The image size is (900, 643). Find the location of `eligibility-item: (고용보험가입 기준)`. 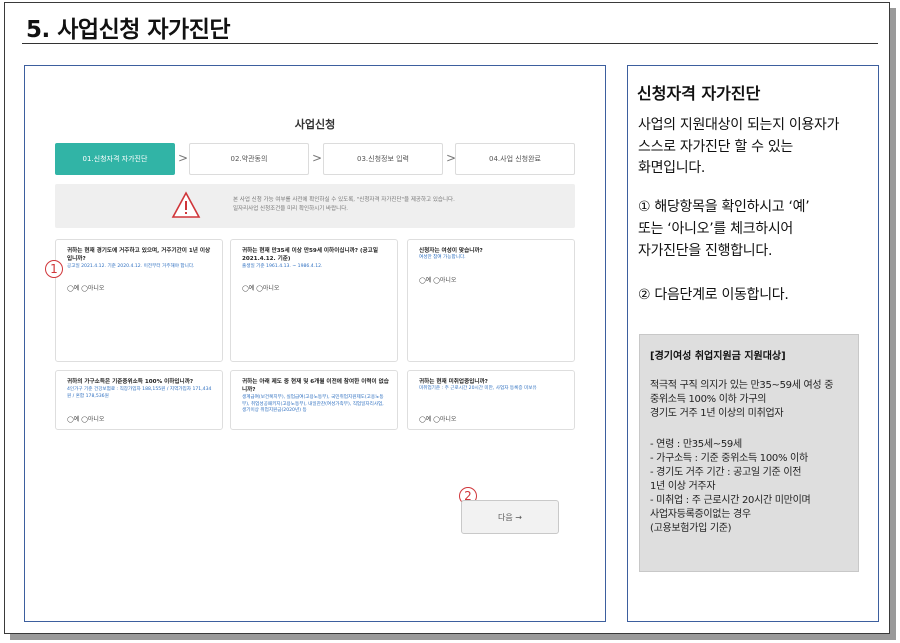

eligibility-item: (고용보험가입 기준) is located at coordinates (691, 528).